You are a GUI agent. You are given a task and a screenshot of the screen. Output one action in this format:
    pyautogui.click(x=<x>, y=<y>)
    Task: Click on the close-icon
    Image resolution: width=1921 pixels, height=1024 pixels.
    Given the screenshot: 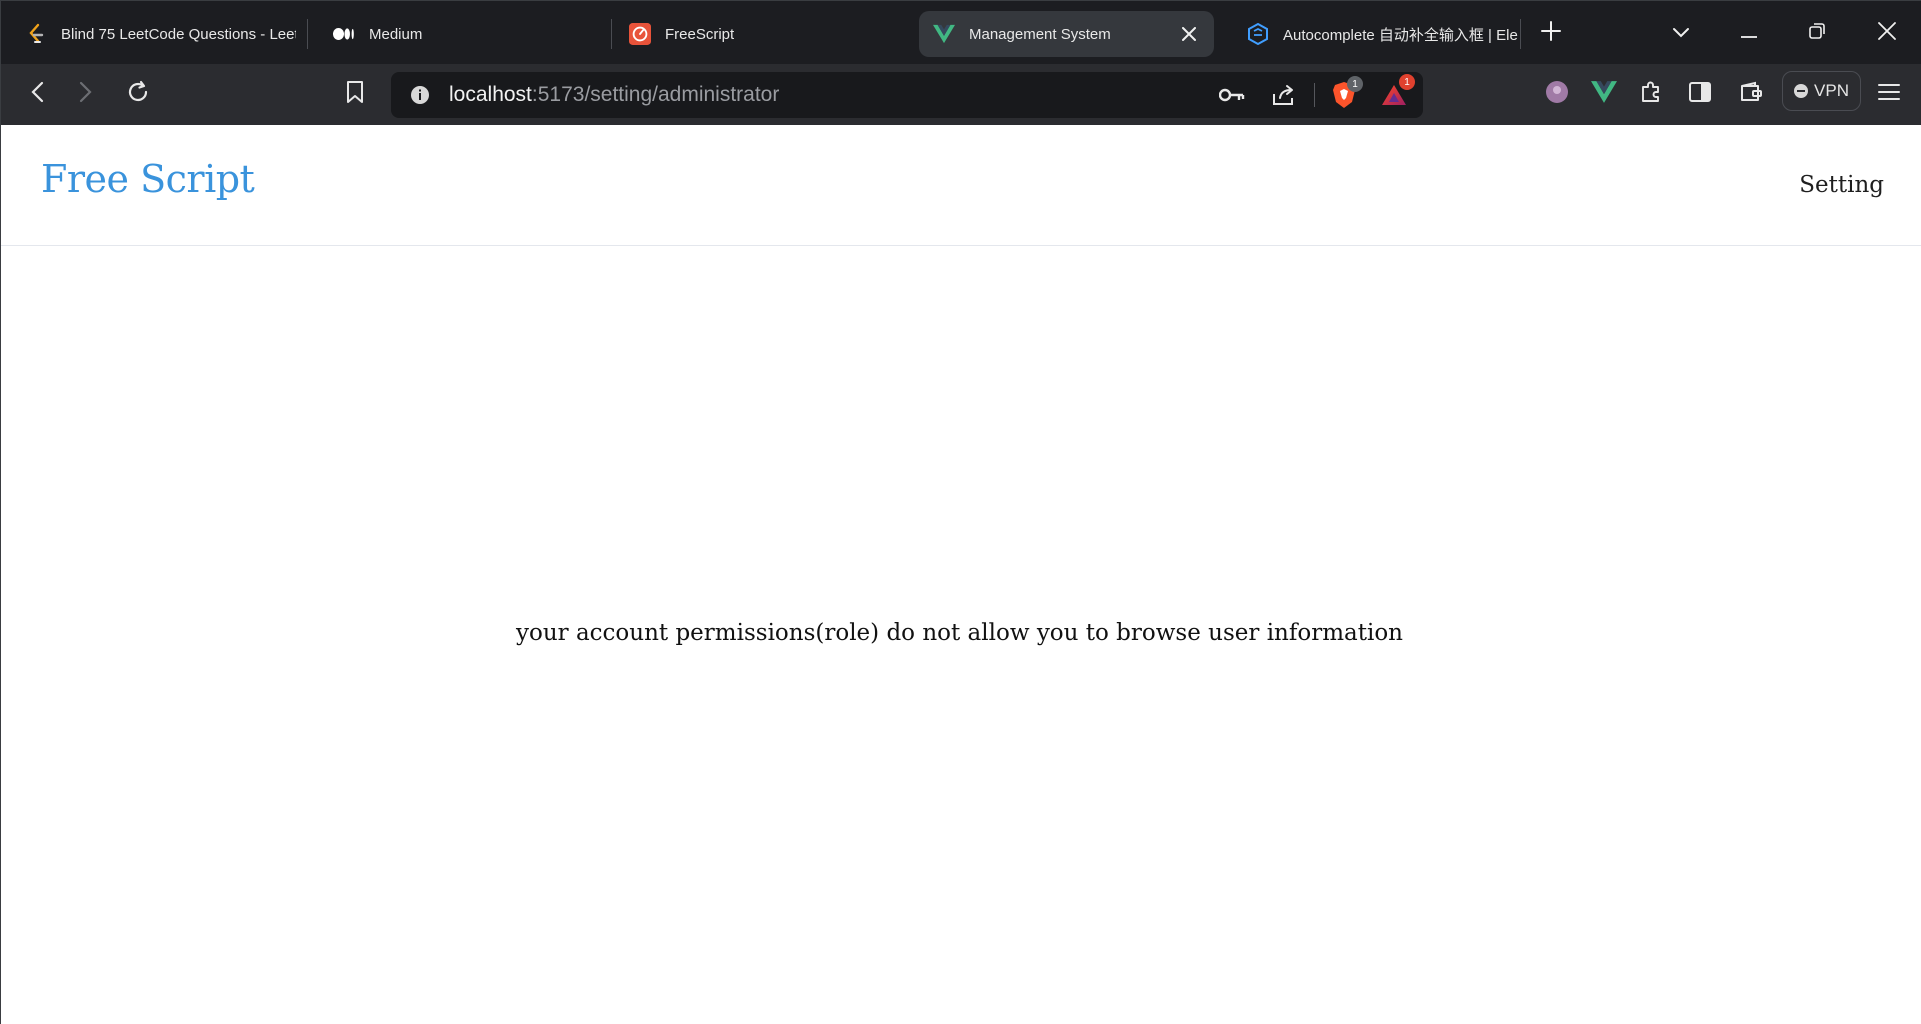 What is the action you would take?
    pyautogui.click(x=1887, y=33)
    